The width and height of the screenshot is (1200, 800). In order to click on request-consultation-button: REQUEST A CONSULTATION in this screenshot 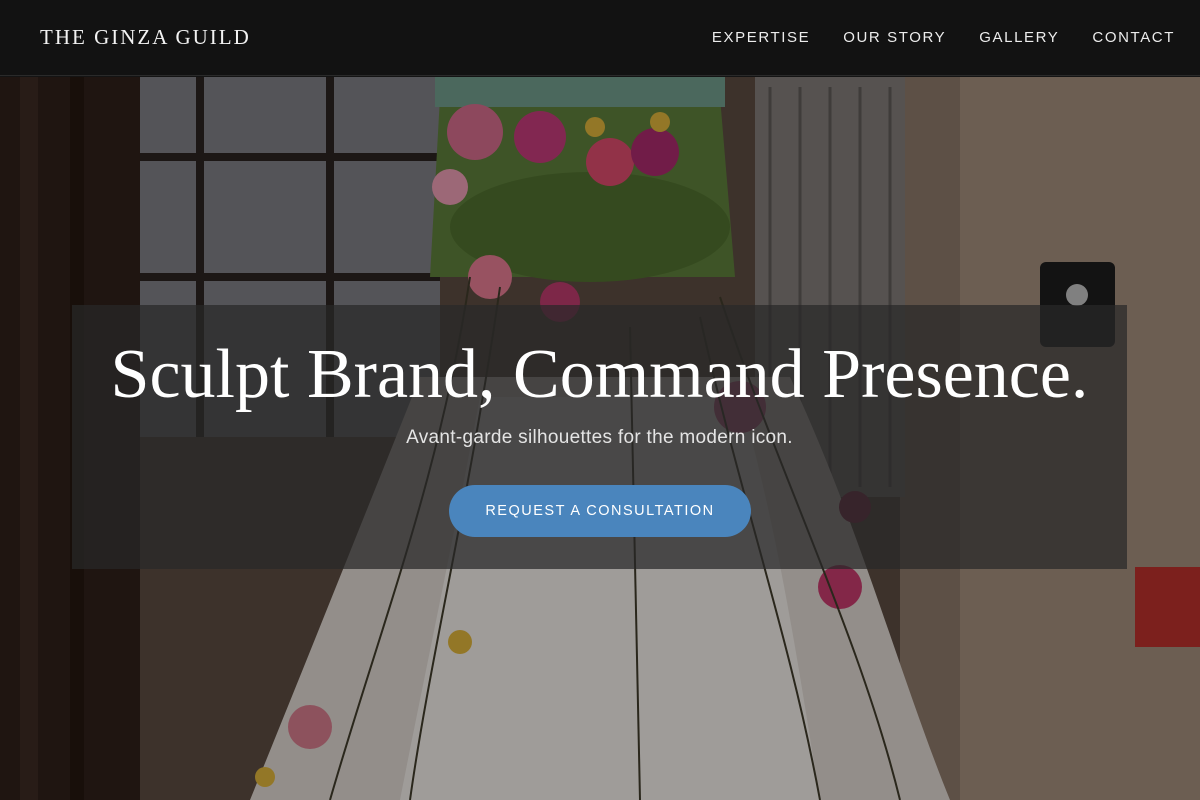, I will do `click(600, 511)`.